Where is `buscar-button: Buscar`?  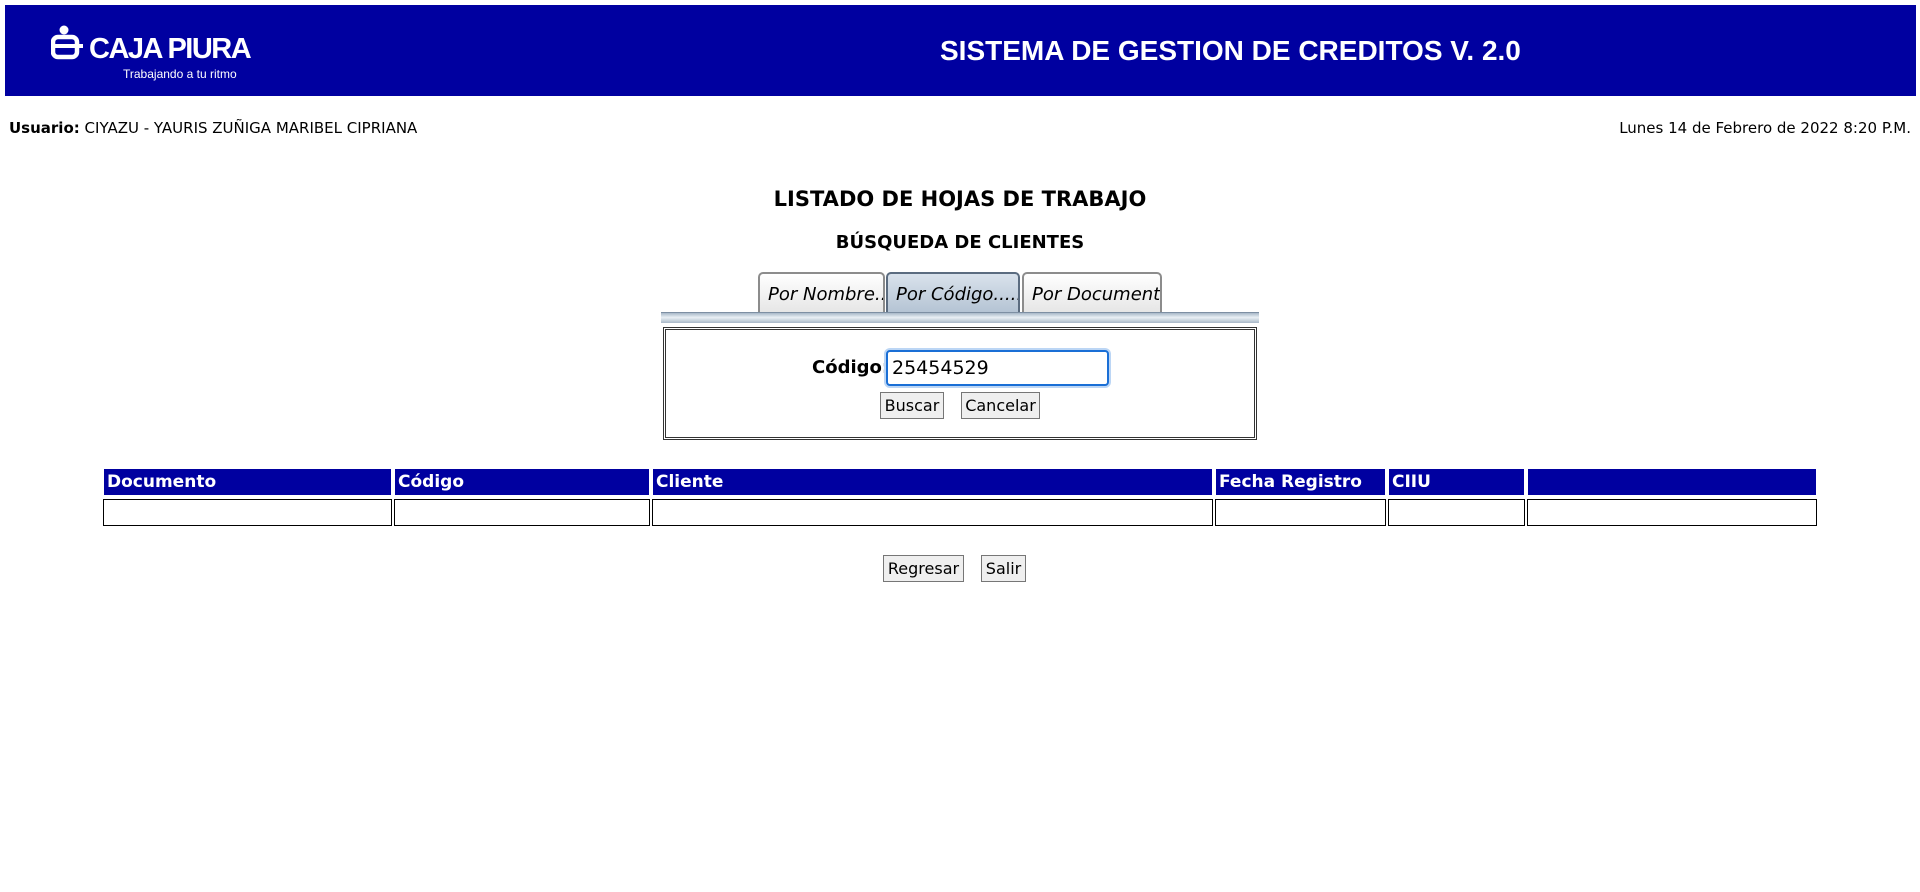 buscar-button: Buscar is located at coordinates (912, 405).